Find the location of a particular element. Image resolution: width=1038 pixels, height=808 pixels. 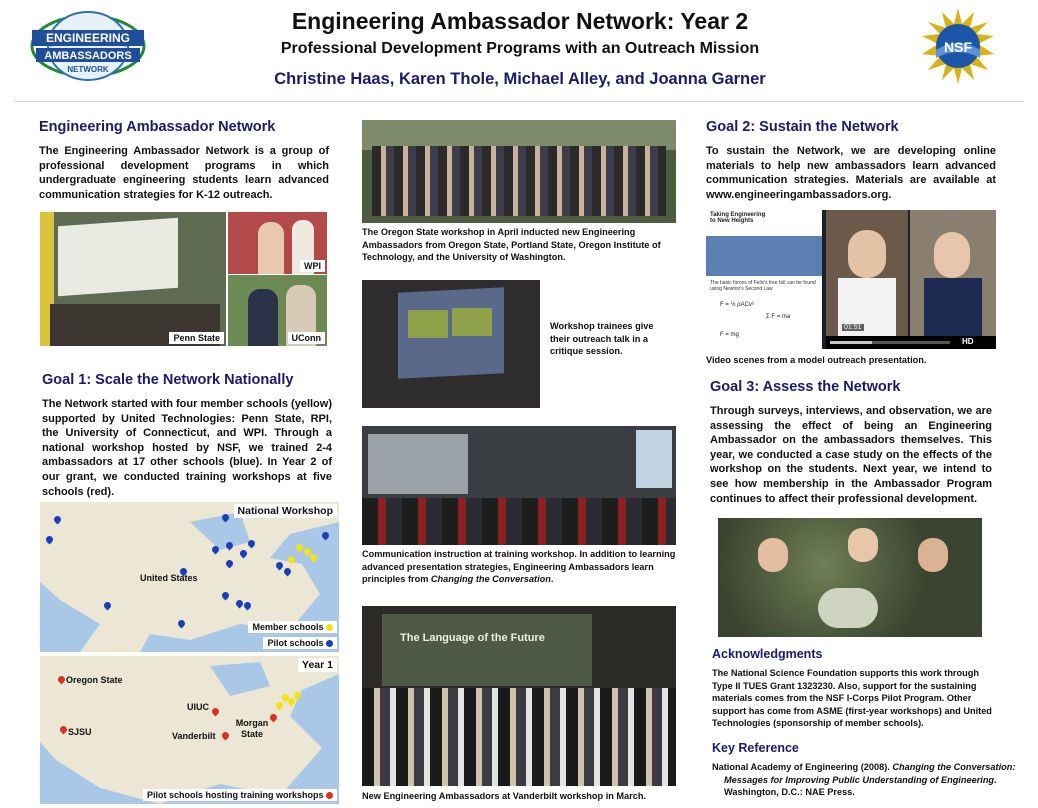

legend-host: Pilot schools hosting training workshops is located at coordinates (239, 795).